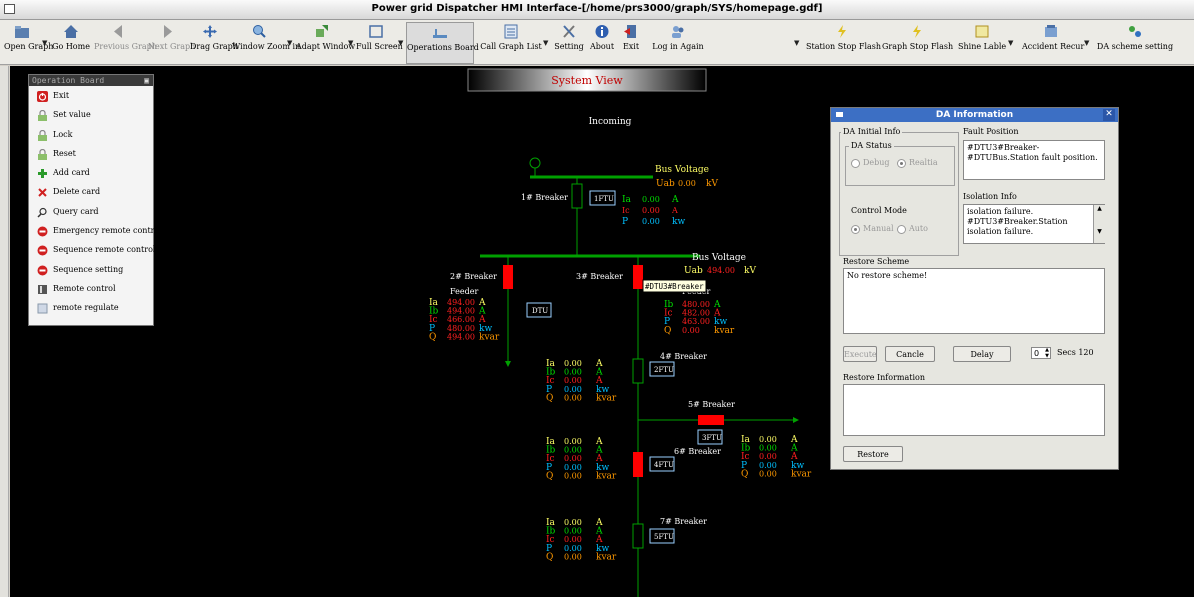 The width and height of the screenshot is (1194, 597). Describe the element at coordinates (974, 301) in the screenshot. I see `restore-scheme-text: No restore scheme!` at that location.